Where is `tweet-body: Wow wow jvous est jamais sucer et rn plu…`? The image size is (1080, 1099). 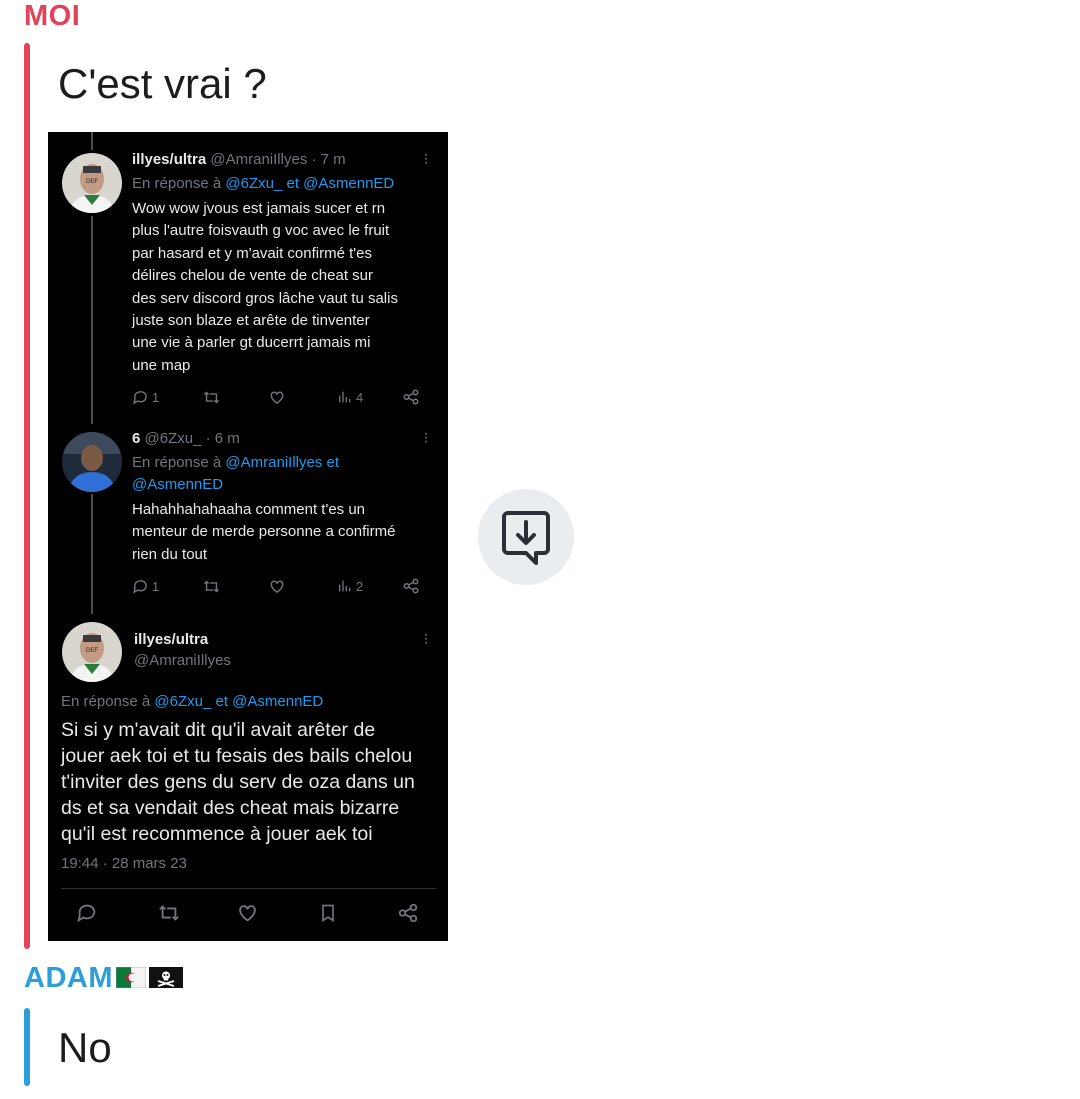
tweet-body: Wow wow jvous est jamais sucer et rn plu… is located at coordinates (265, 287).